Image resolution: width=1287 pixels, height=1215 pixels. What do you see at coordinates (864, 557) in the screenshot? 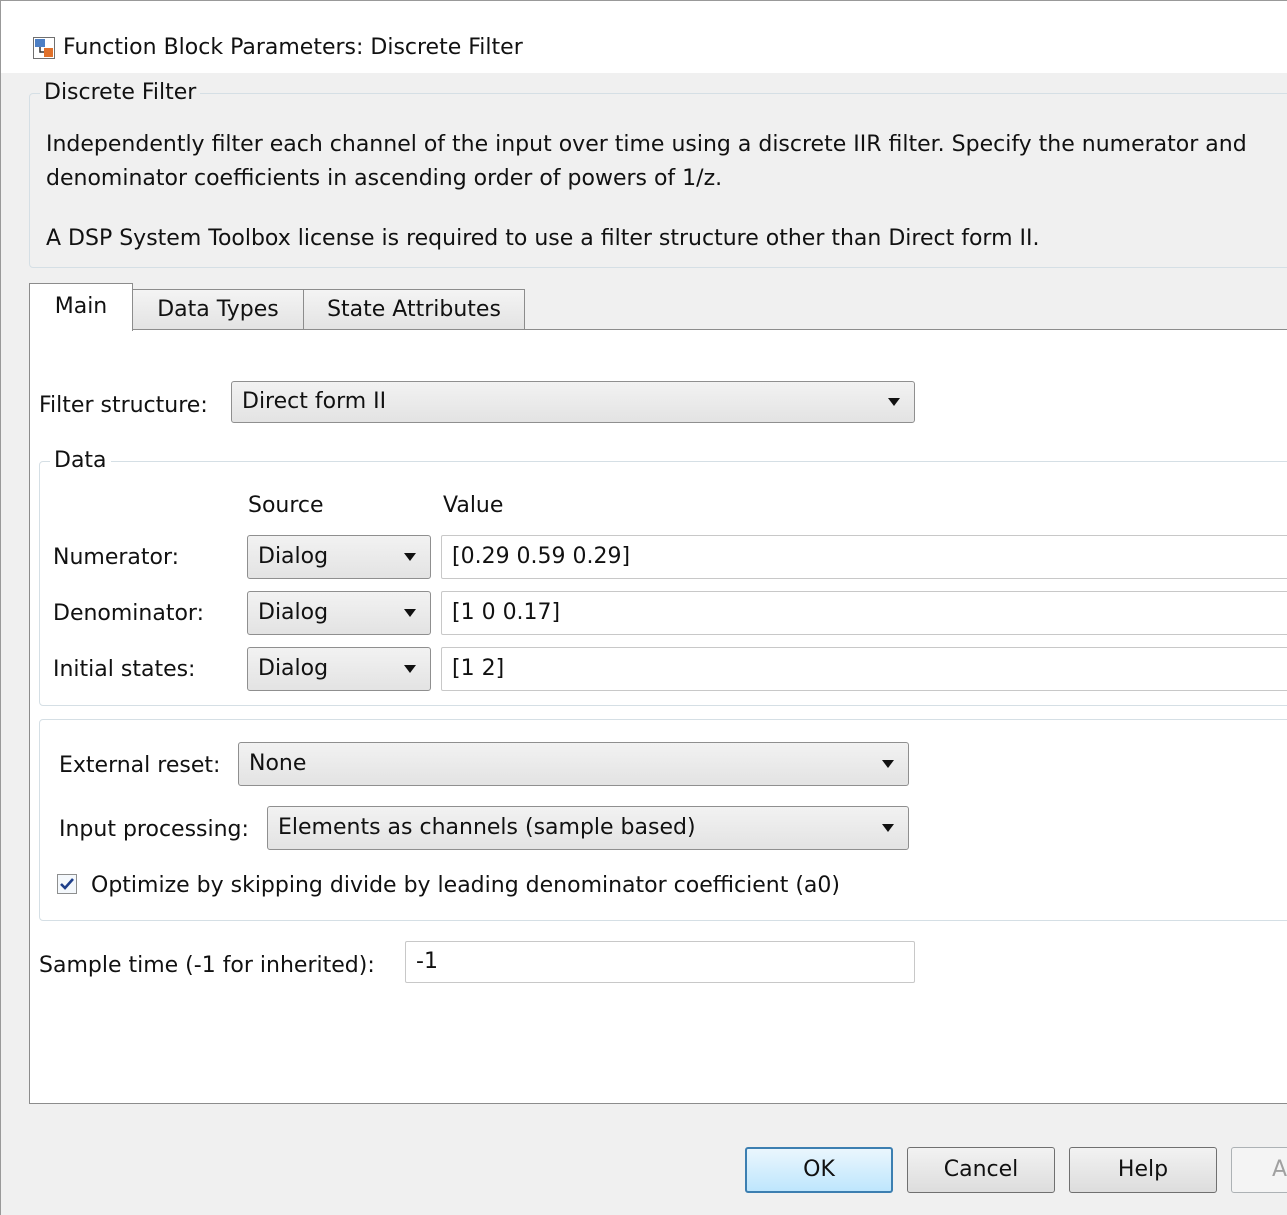
I see `numerator-value-field: [0.29 0.59 0.29]` at bounding box center [864, 557].